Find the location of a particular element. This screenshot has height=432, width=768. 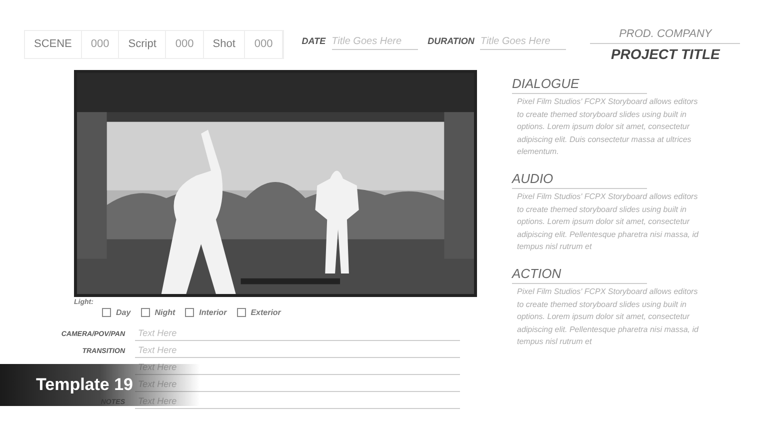

header-label: Shot is located at coordinates (225, 44).